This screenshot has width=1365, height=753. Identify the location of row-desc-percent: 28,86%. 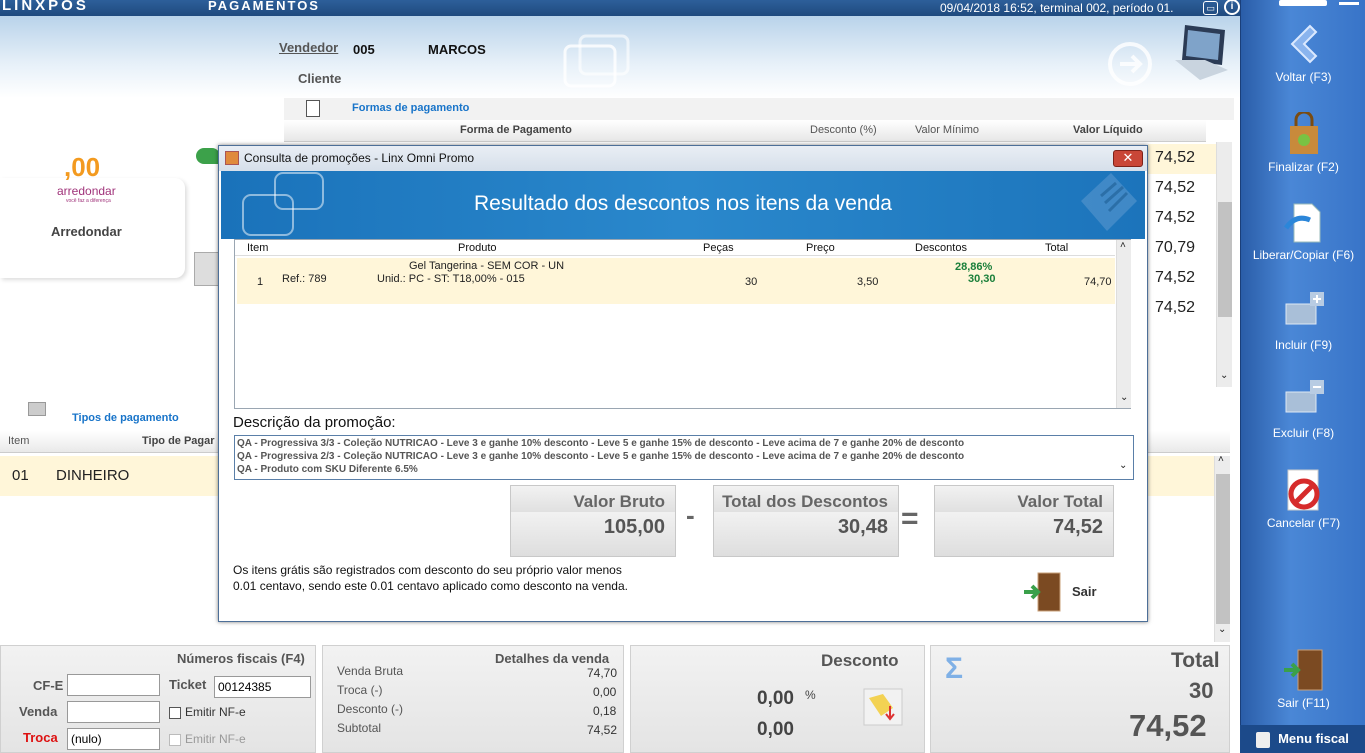
(974, 267).